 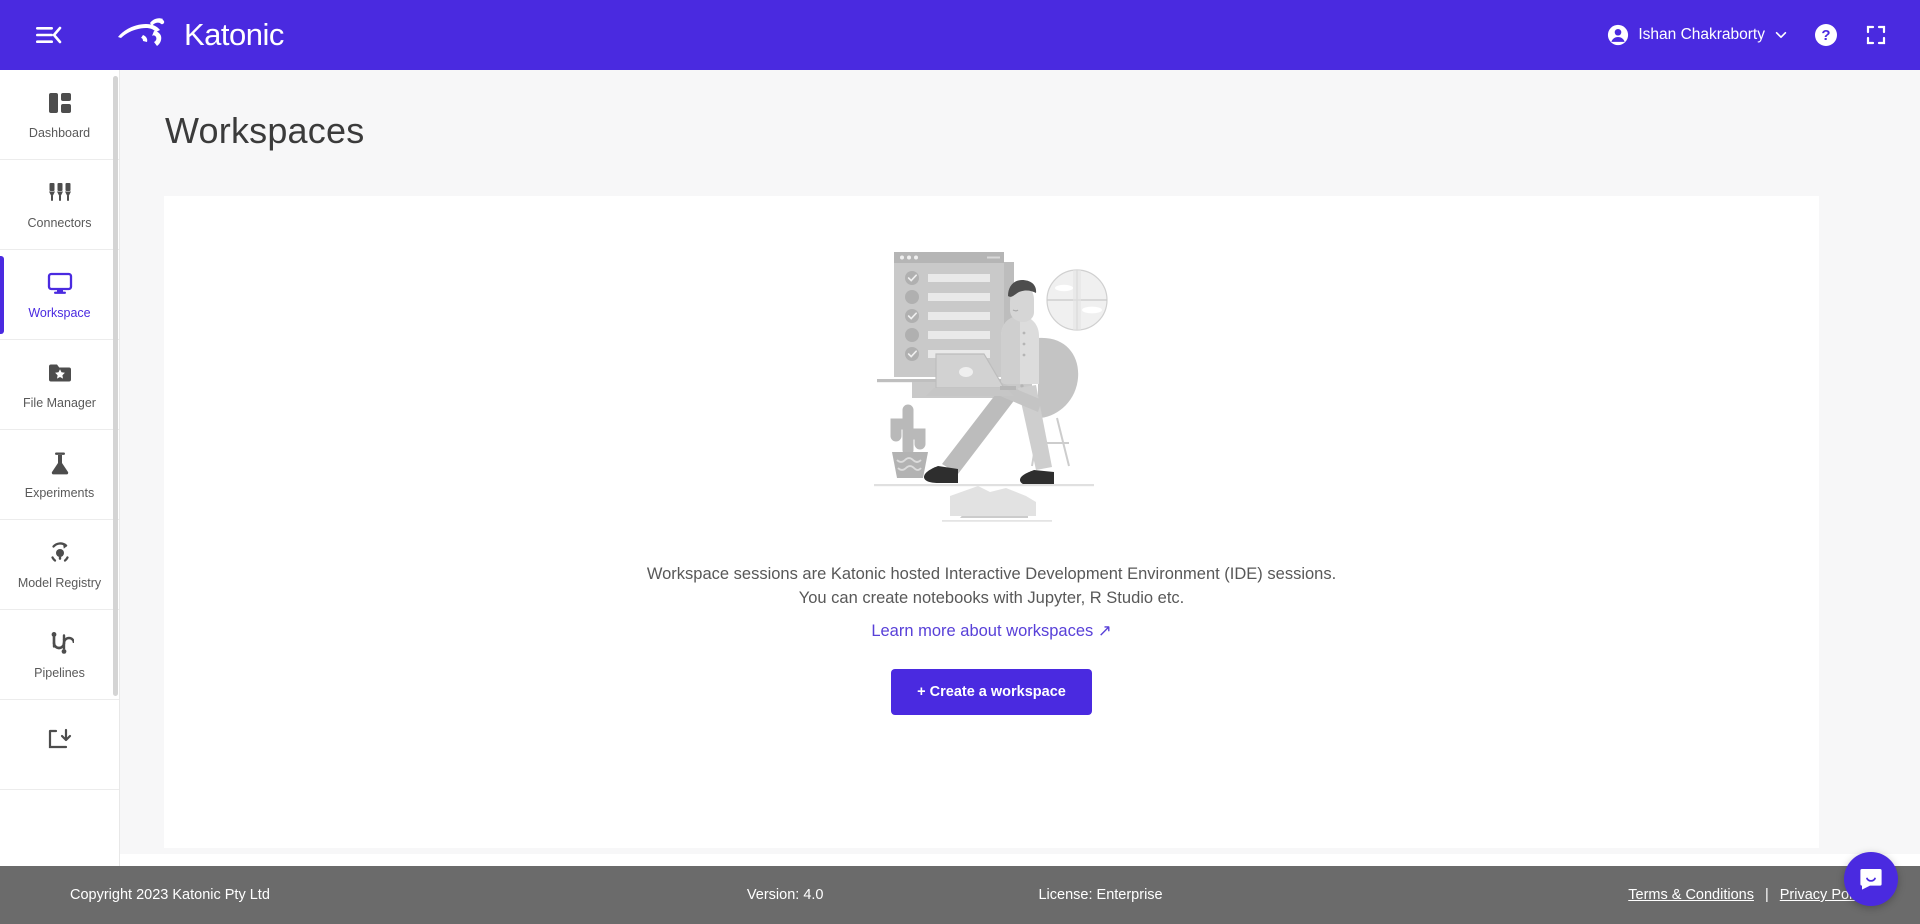 What do you see at coordinates (1781, 35) in the screenshot?
I see `chevron-down-icon` at bounding box center [1781, 35].